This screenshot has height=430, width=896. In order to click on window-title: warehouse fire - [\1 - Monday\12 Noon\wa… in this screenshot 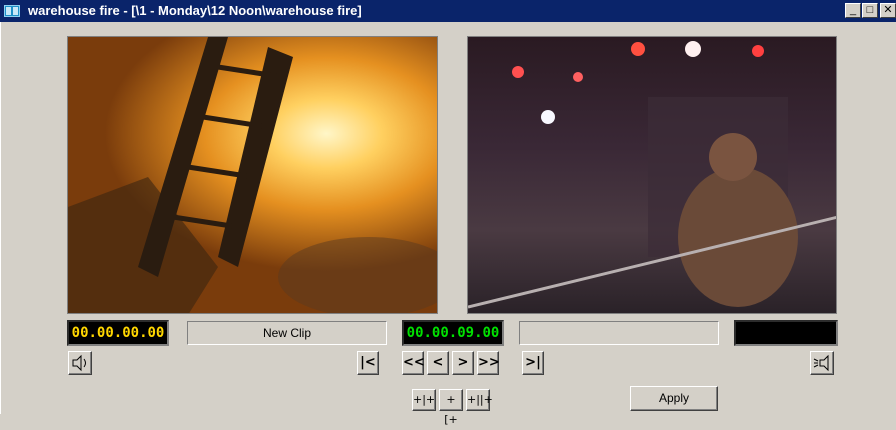, I will do `click(195, 10)`.